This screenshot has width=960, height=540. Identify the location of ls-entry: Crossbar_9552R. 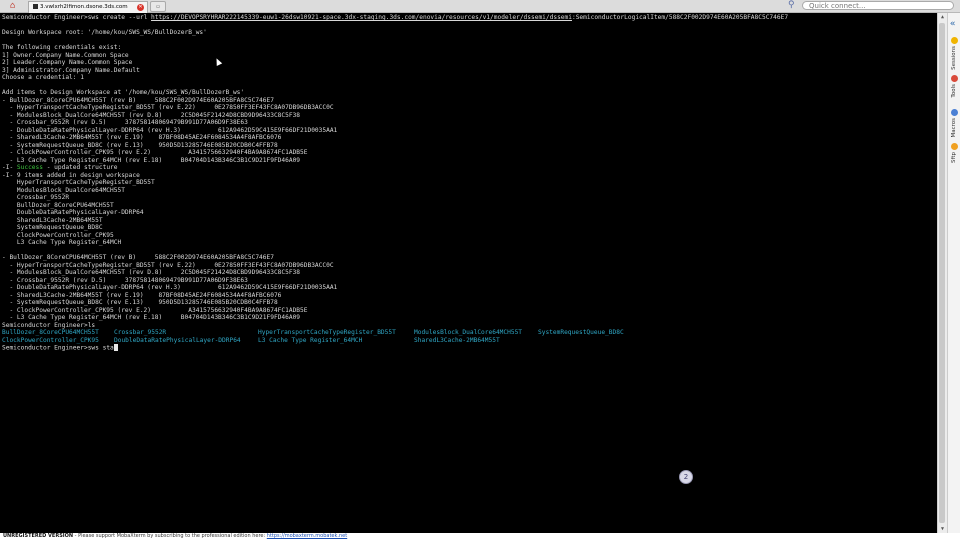
(140, 332).